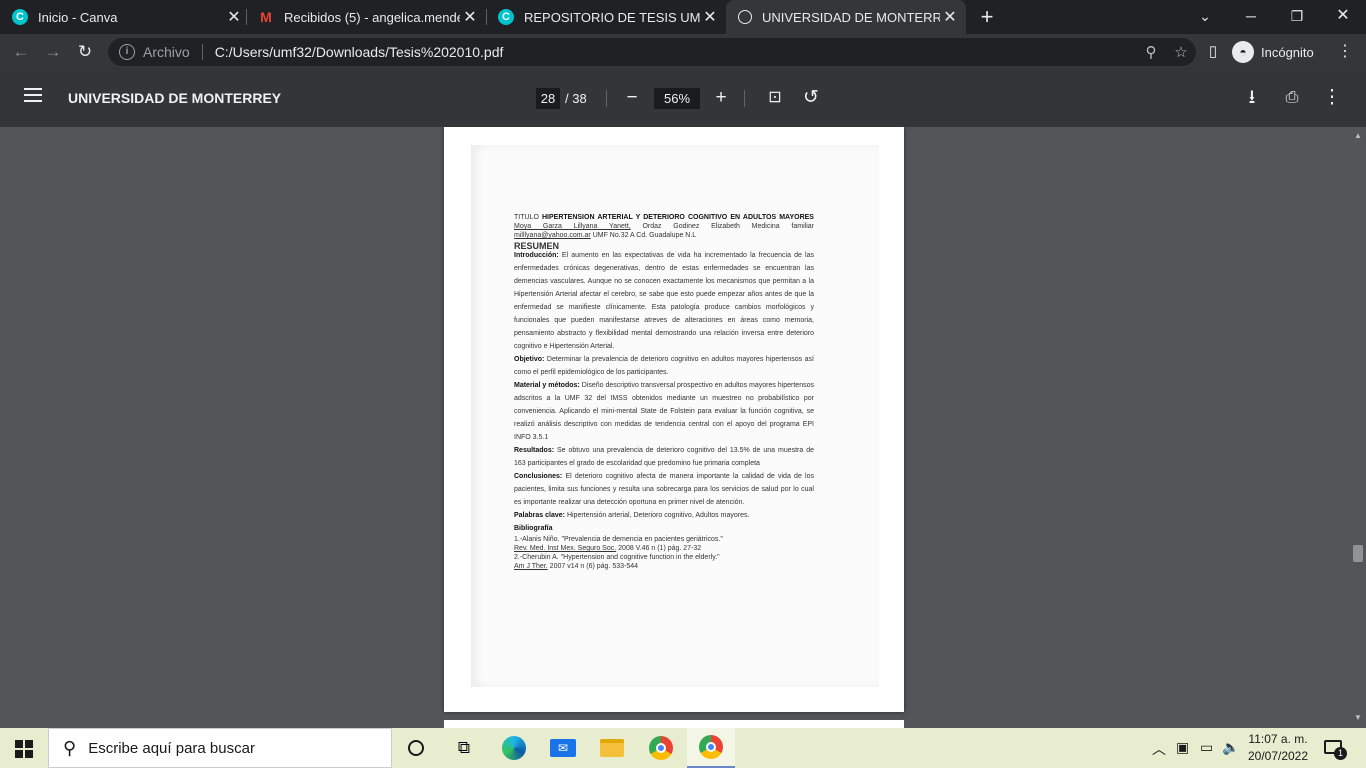  What do you see at coordinates (677, 98) in the screenshot?
I see `zoom-level-input: 56%` at bounding box center [677, 98].